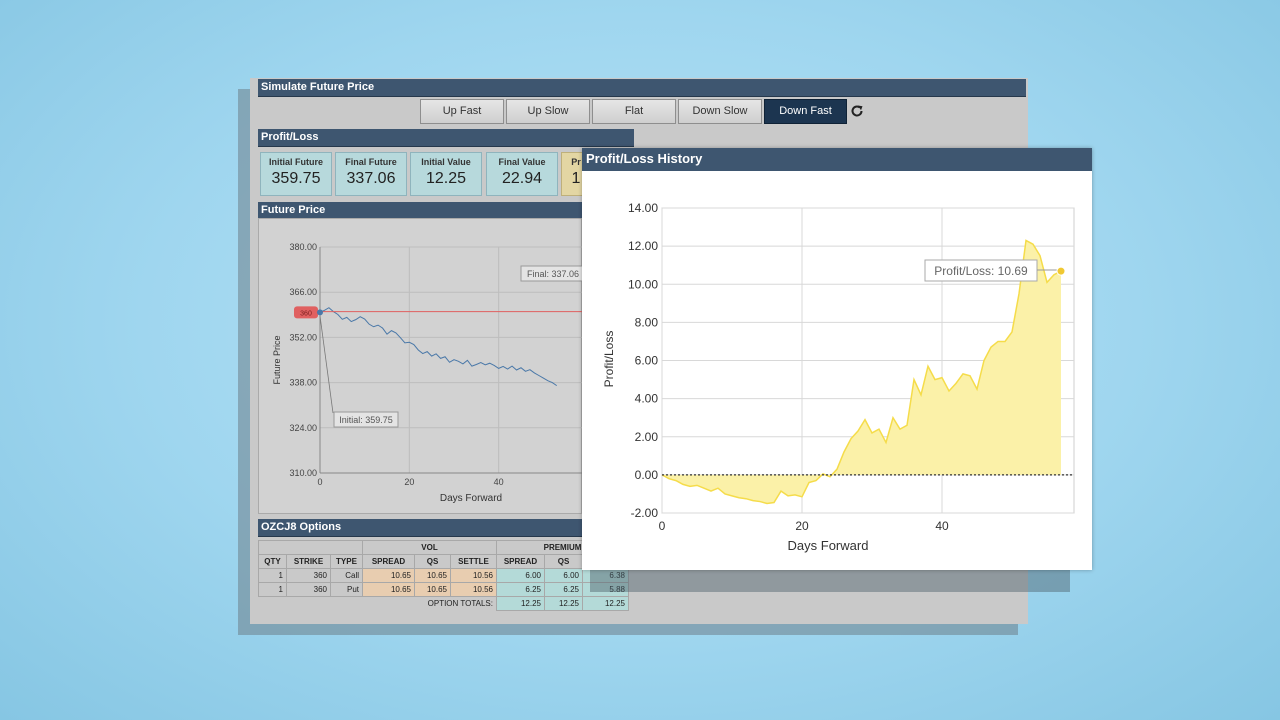 This screenshot has height=720, width=1280. I want to click on total-spread-cell: 12.25, so click(520, 603).